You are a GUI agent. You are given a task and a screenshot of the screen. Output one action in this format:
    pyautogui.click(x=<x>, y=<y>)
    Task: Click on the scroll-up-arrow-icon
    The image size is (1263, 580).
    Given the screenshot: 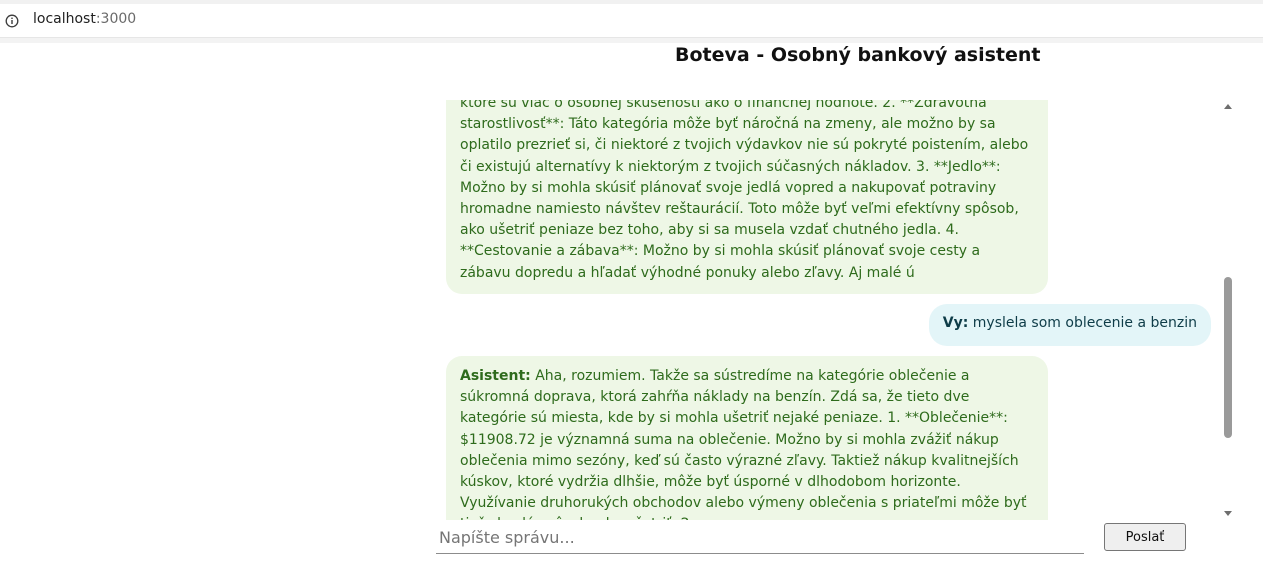 What is the action you would take?
    pyautogui.click(x=1228, y=106)
    